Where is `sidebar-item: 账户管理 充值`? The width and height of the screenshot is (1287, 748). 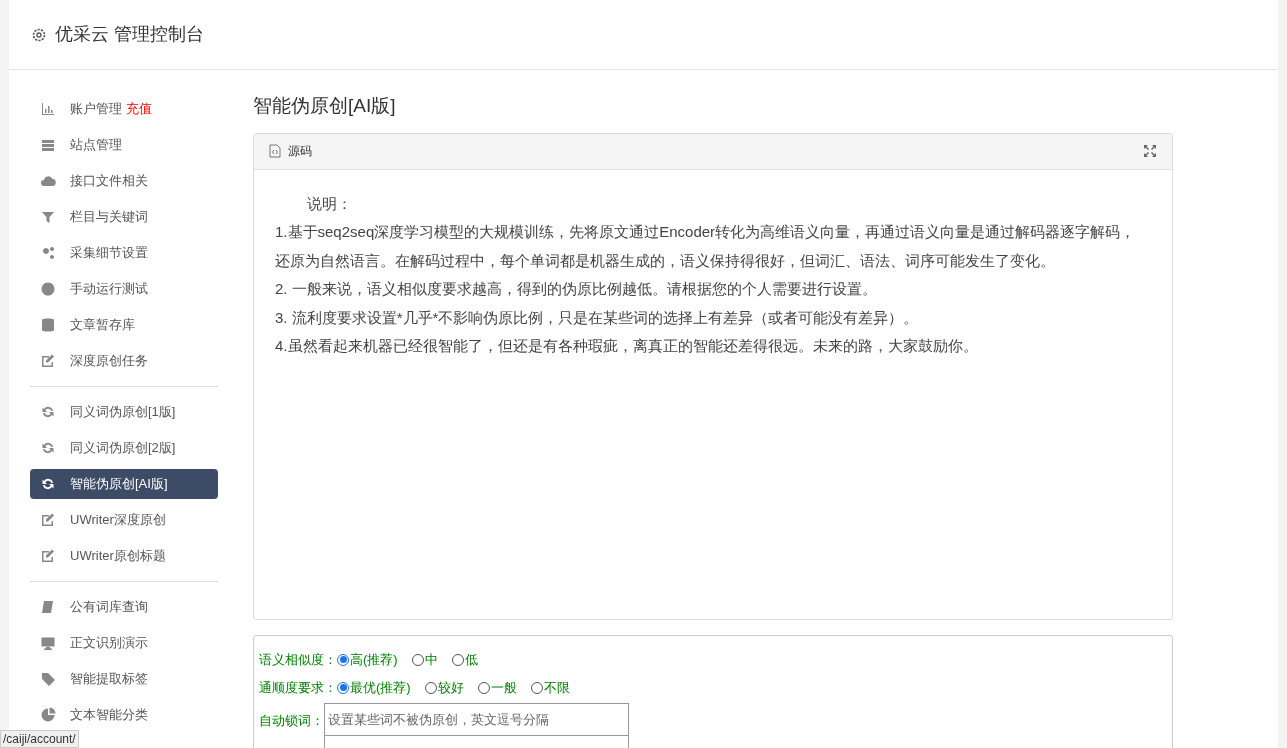
sidebar-item: 账户管理 充值 is located at coordinates (124, 109).